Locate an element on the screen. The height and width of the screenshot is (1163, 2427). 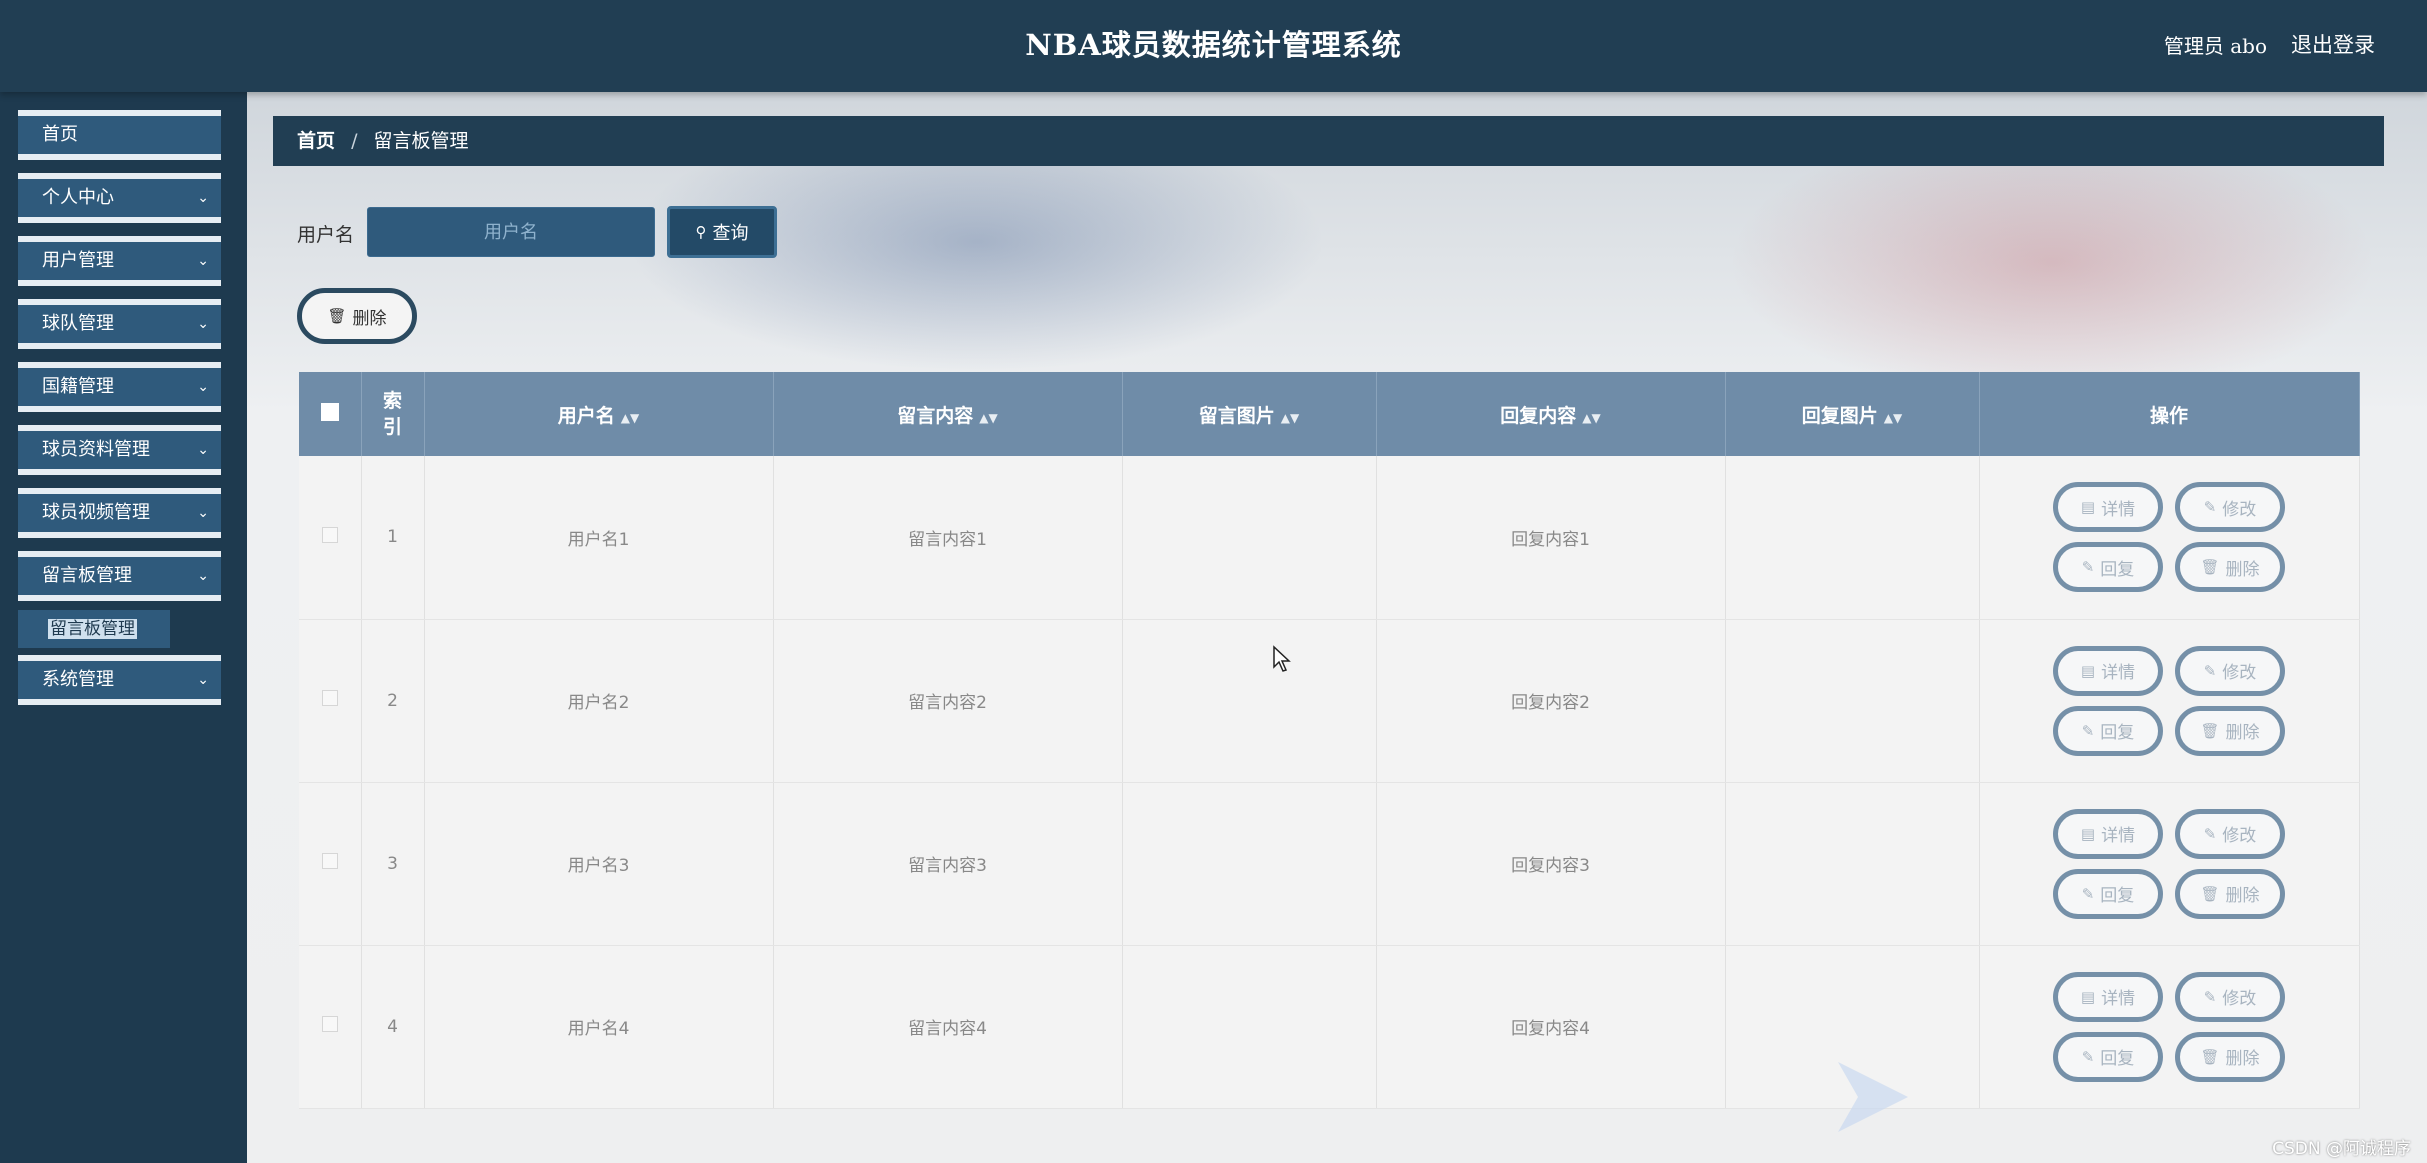
select-all-cell is located at coordinates (330, 414).